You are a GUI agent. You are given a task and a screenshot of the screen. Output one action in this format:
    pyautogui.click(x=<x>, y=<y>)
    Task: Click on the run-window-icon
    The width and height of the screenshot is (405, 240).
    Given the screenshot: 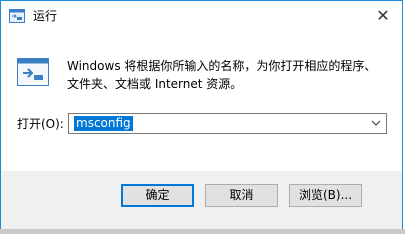 What is the action you would take?
    pyautogui.click(x=33, y=72)
    